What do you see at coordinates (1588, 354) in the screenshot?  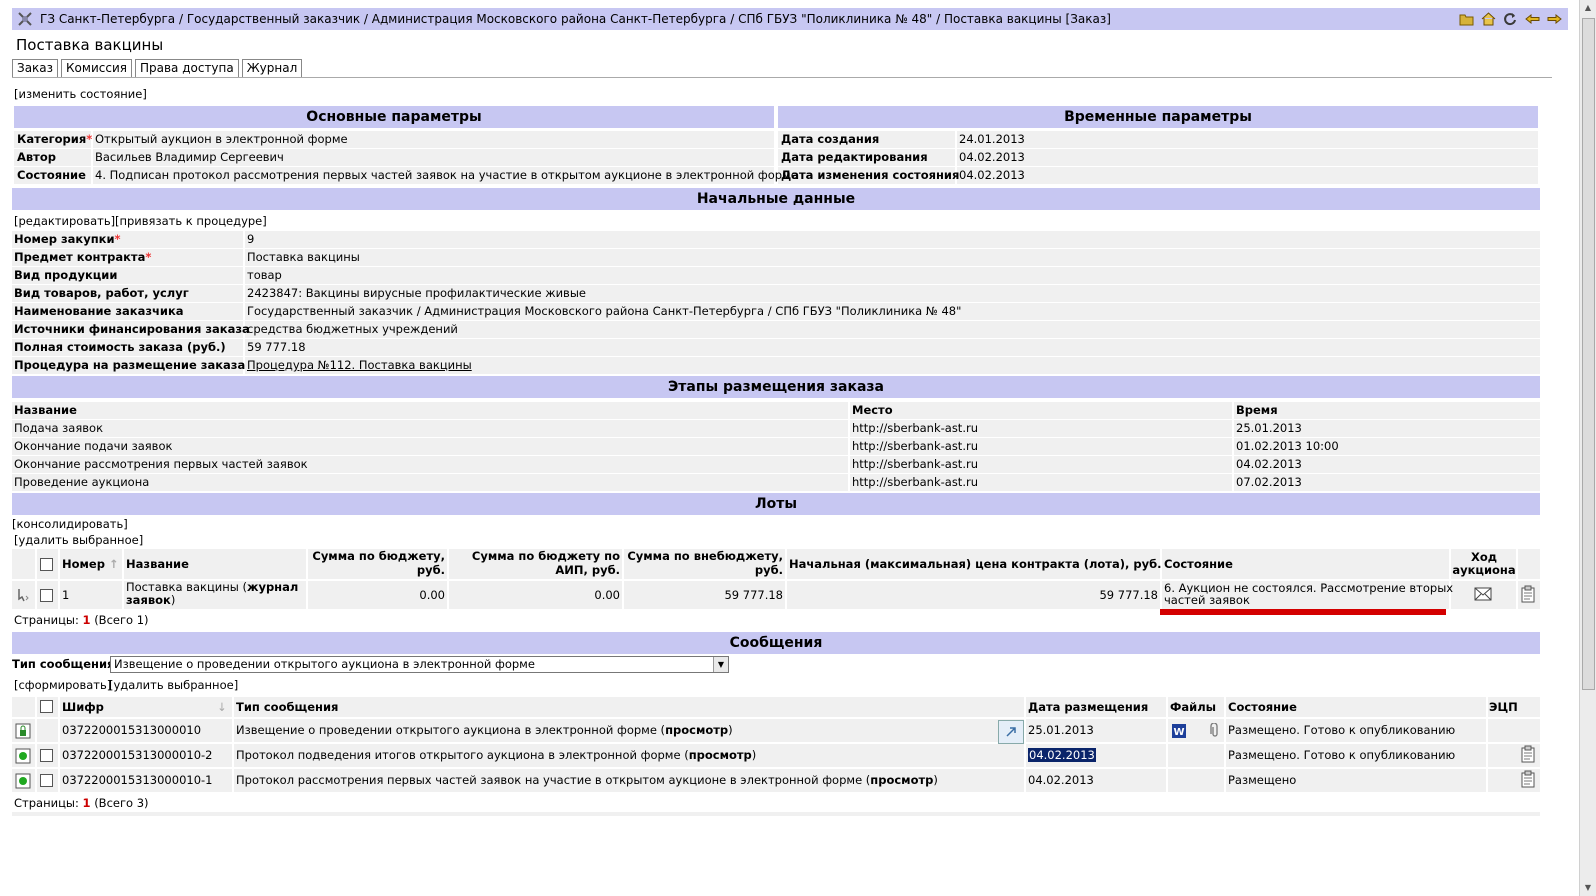 I see `scrollbar-thumb` at bounding box center [1588, 354].